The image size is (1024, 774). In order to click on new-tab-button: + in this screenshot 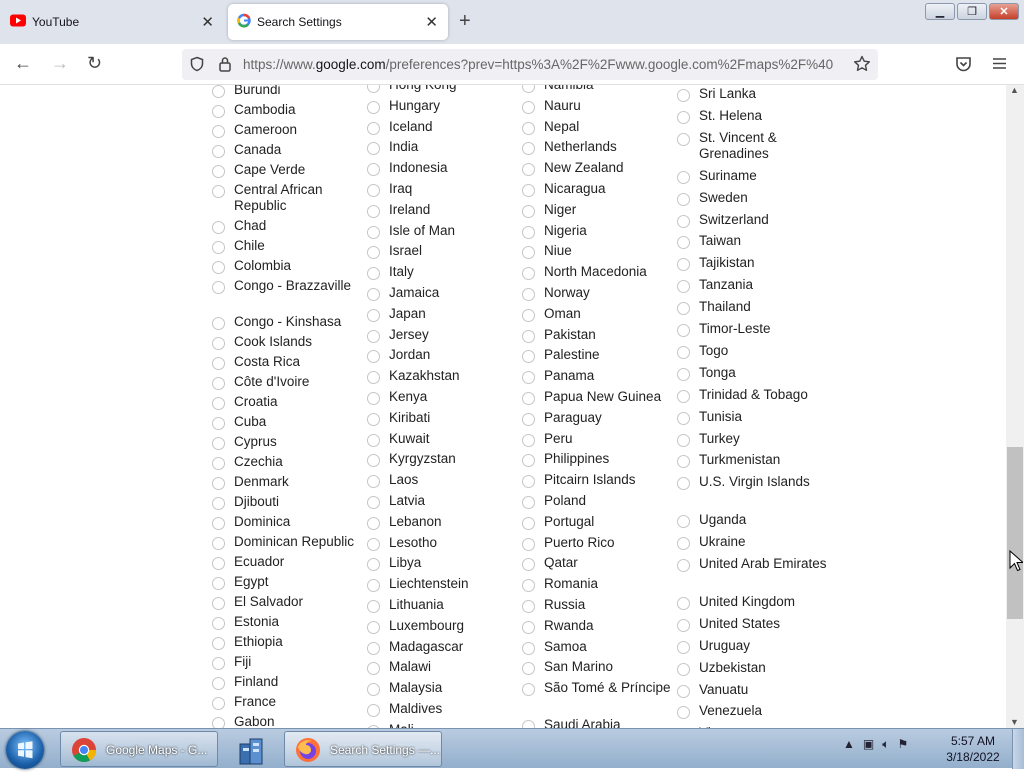, I will do `click(465, 21)`.